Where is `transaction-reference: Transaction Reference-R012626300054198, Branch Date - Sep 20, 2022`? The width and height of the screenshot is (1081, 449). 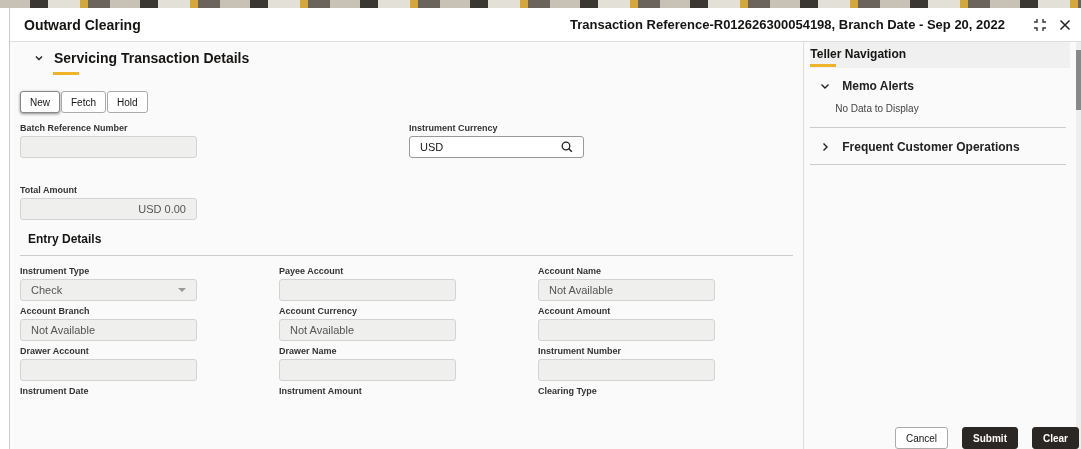
transaction-reference: Transaction Reference-R012626300054198, Branch Date - Sep 20, 2022 is located at coordinates (787, 24).